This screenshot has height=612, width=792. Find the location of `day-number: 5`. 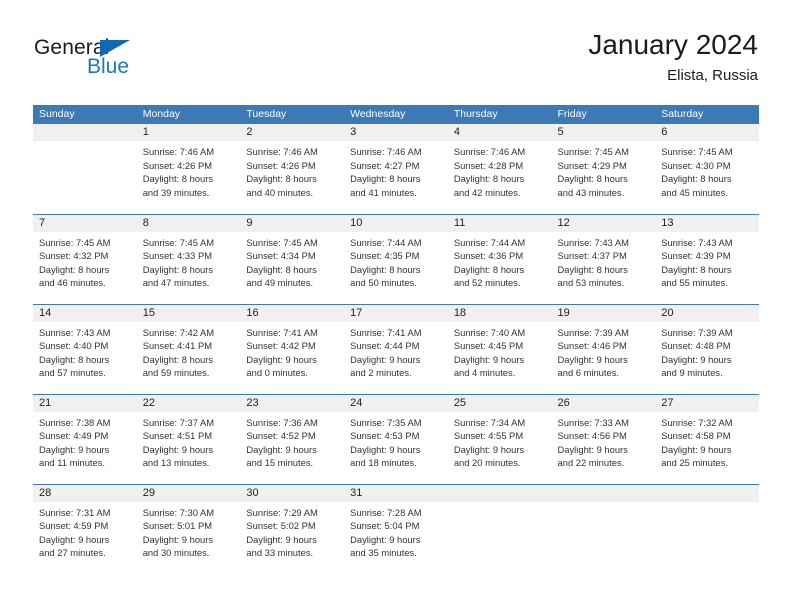

day-number: 5 is located at coordinates (603, 132).